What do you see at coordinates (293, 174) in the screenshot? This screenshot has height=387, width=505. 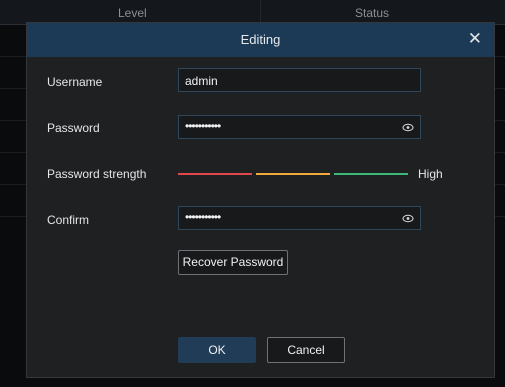 I see `strength-bar-medium` at bounding box center [293, 174].